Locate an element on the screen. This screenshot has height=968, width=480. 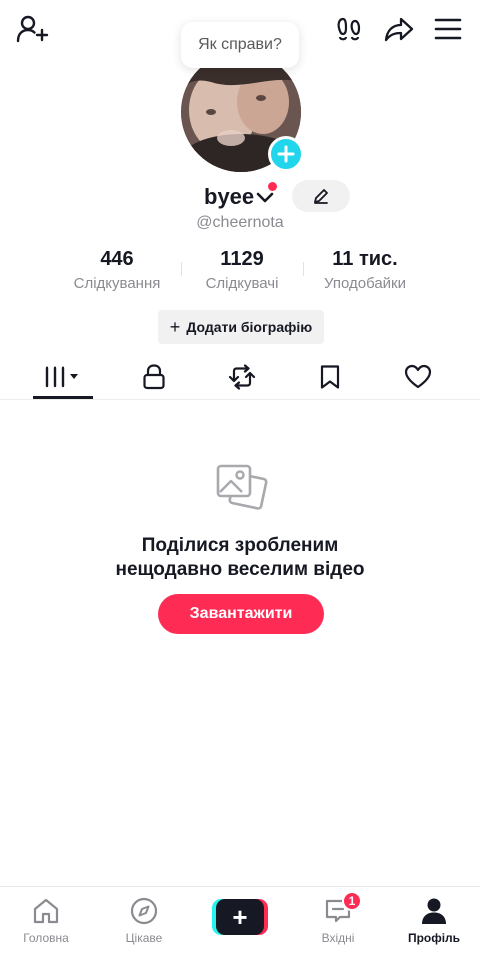
nav-discover: Цікаве is located at coordinates (144, 925).